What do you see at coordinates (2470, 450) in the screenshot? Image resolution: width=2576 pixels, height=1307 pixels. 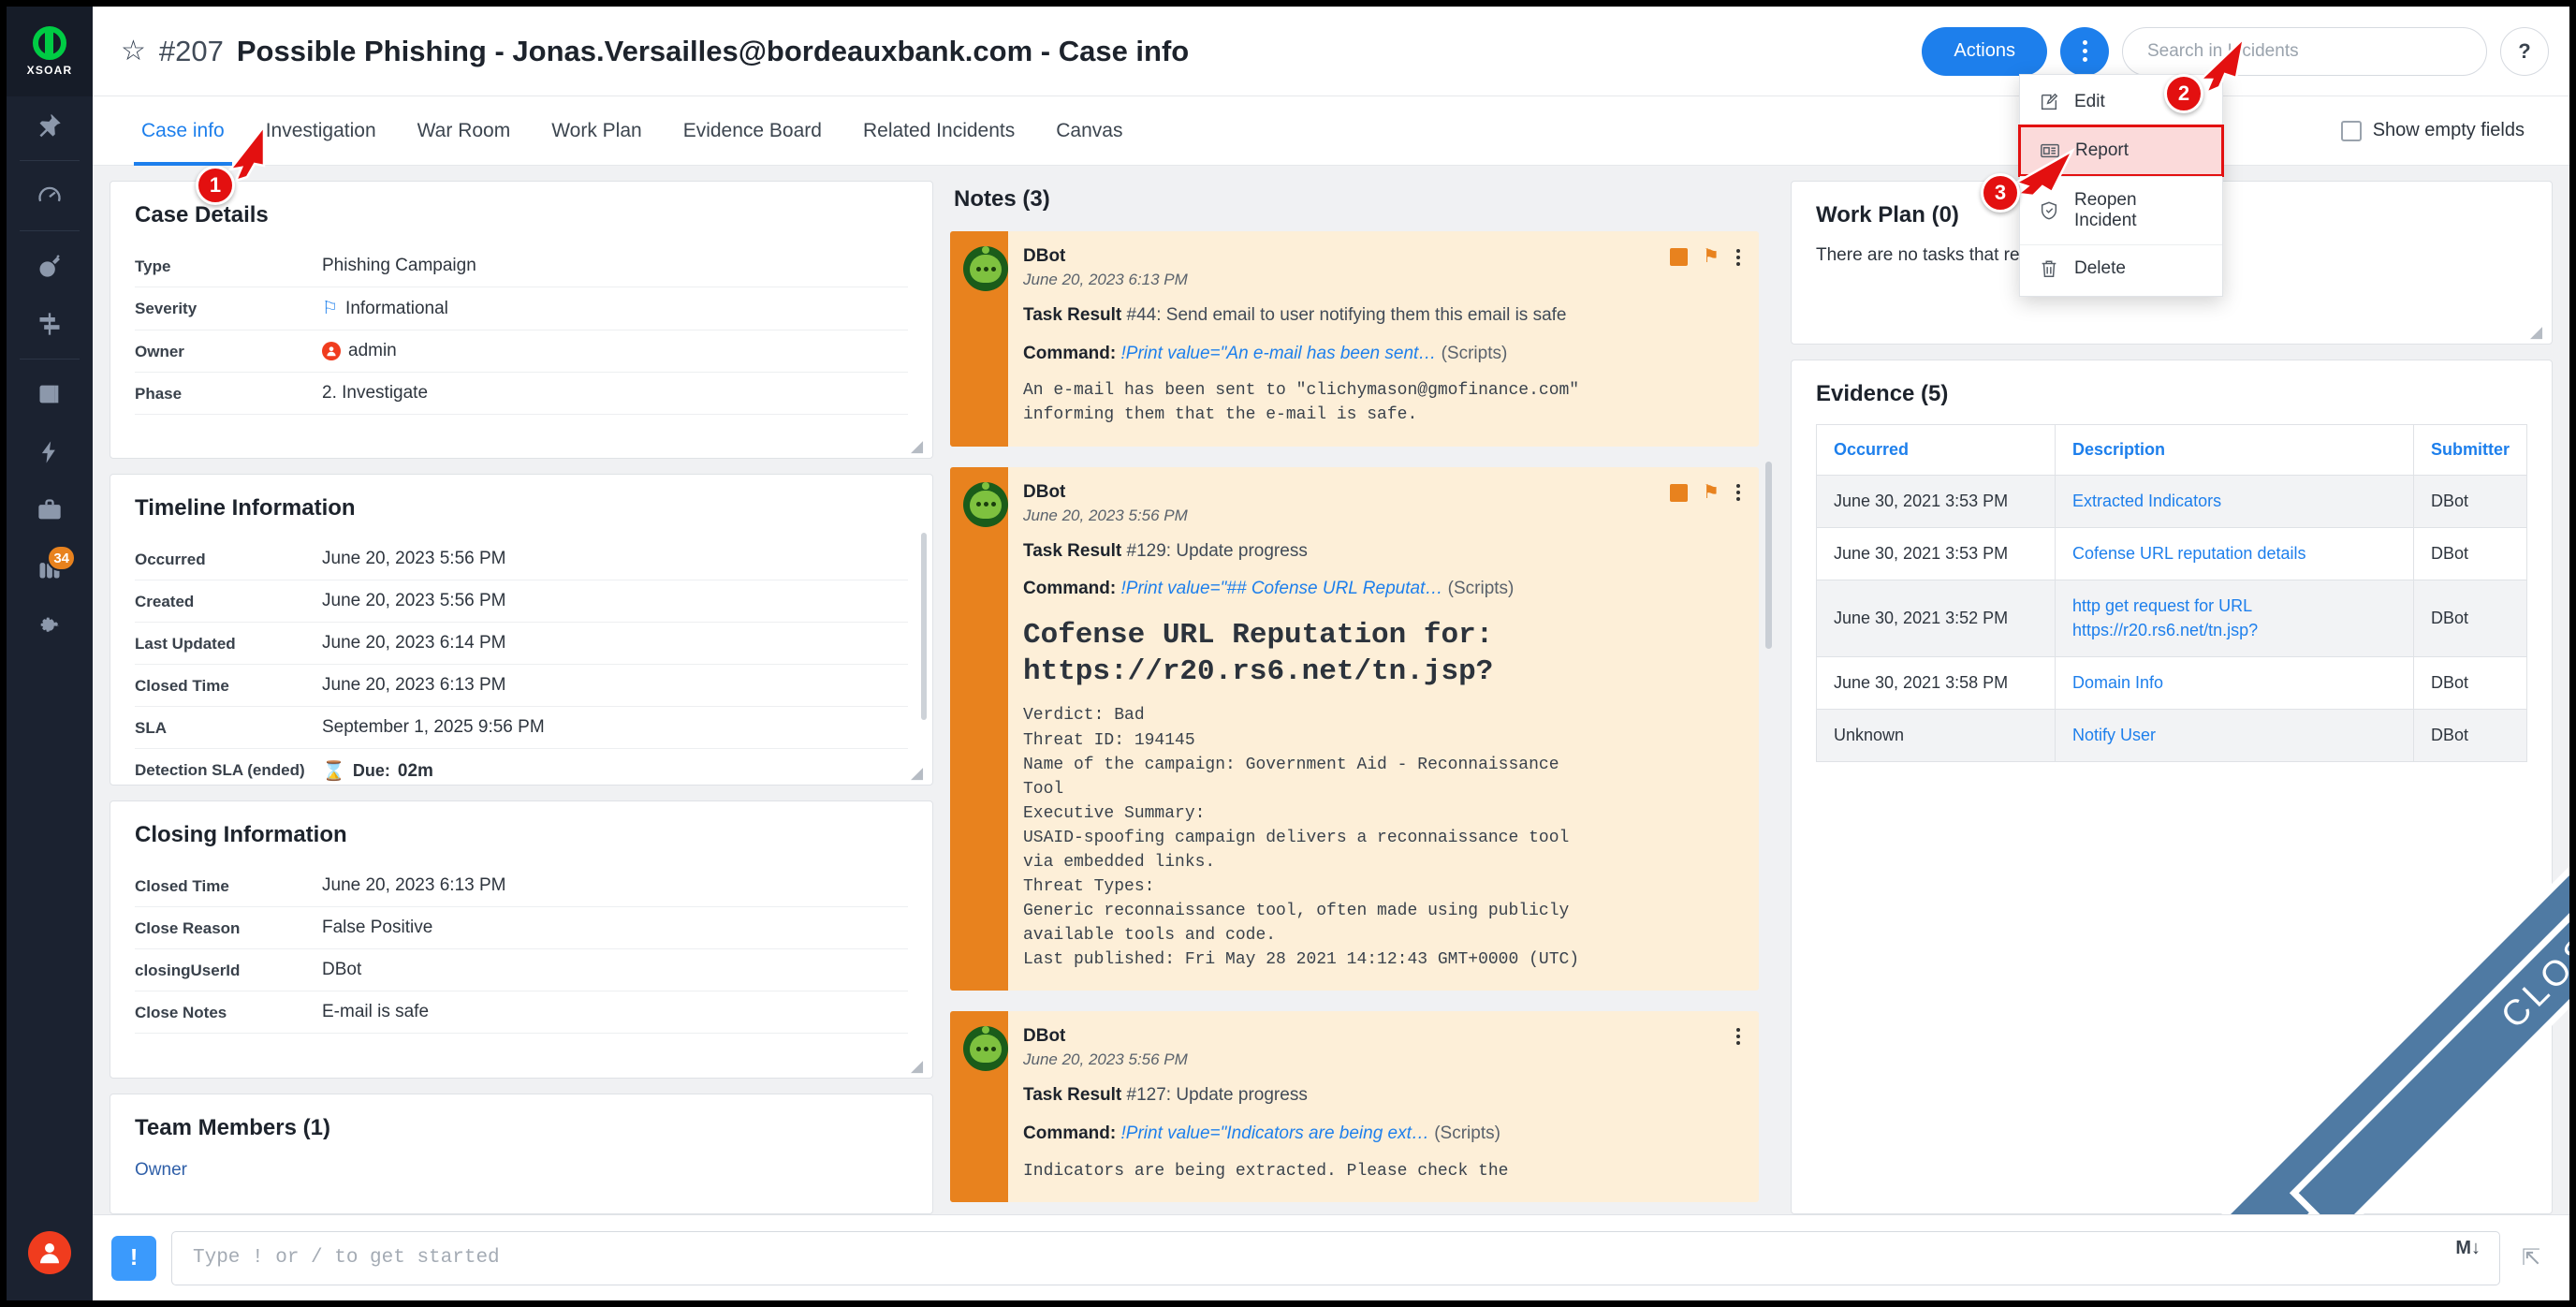 I see `column-header-submitter: Submitter` at bounding box center [2470, 450].